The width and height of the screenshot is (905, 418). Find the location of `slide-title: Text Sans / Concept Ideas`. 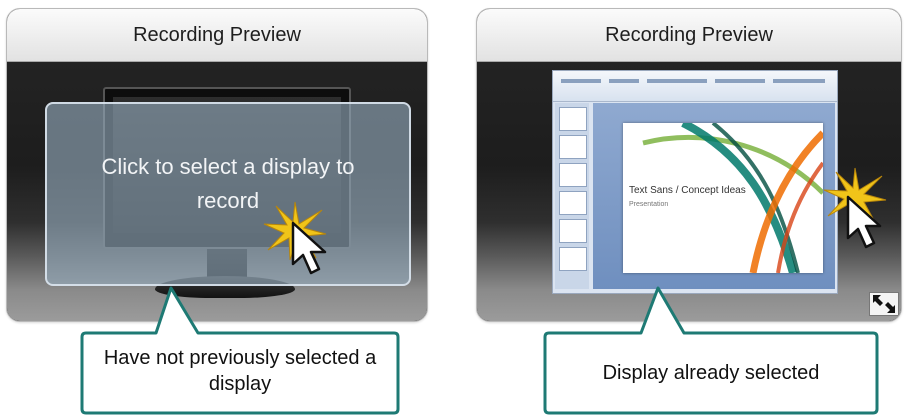

slide-title: Text Sans / Concept Ideas is located at coordinates (687, 190).